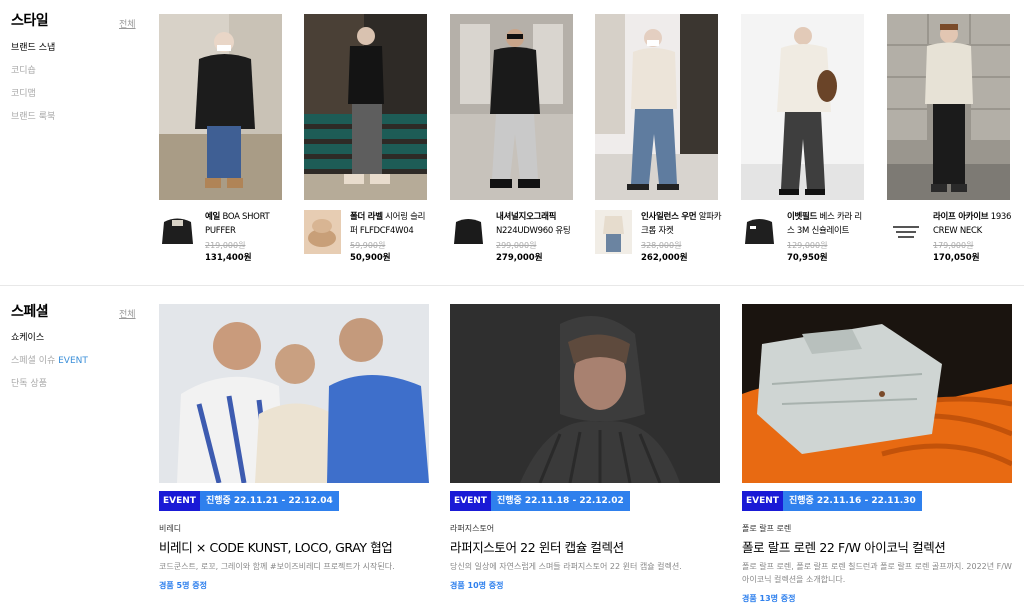  Describe the element at coordinates (33, 76) in the screenshot. I see `style-menu-item-codishop: 코디숍` at that location.